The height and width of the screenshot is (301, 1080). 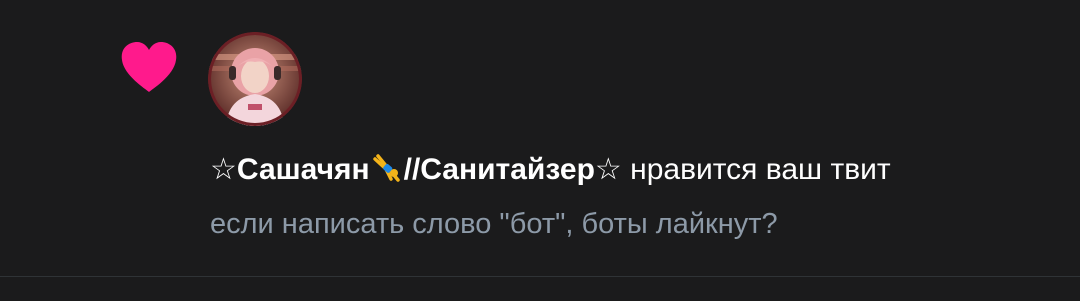 I want to click on user-name-part-2: //Санитайзер, so click(x=499, y=169).